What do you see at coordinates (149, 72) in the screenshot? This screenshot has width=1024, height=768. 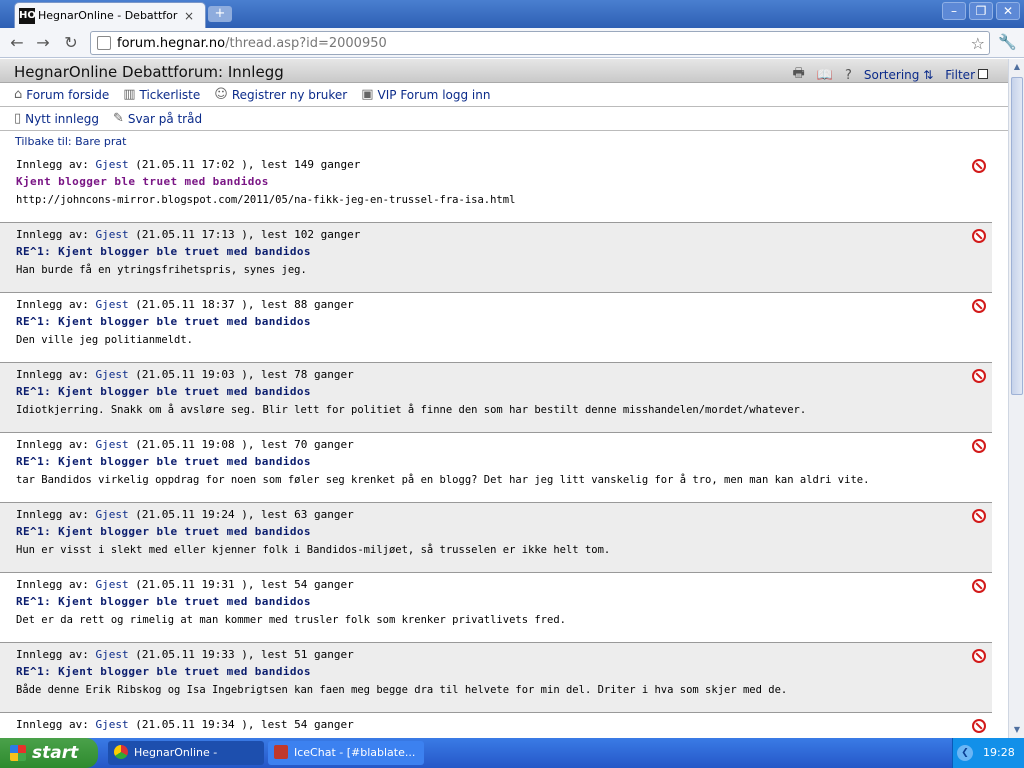 I see `page-title: HegnarOnline Debattforum: Innlegg` at bounding box center [149, 72].